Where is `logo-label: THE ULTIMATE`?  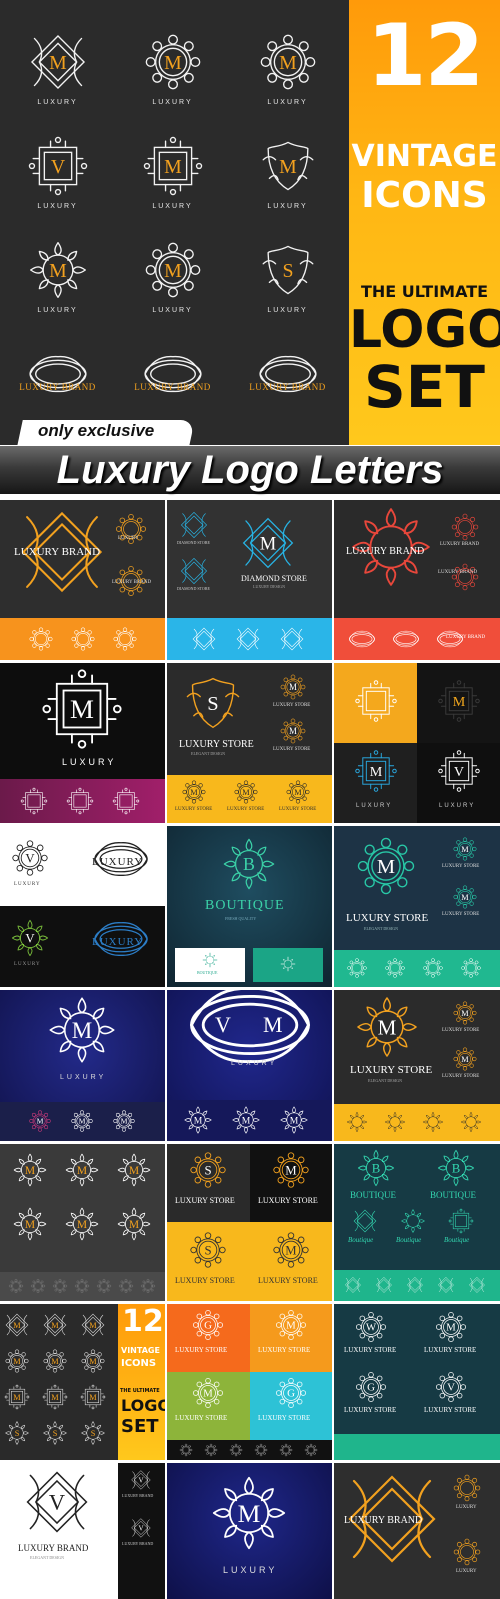
logo-label: THE ULTIMATE is located at coordinates (140, 1391).